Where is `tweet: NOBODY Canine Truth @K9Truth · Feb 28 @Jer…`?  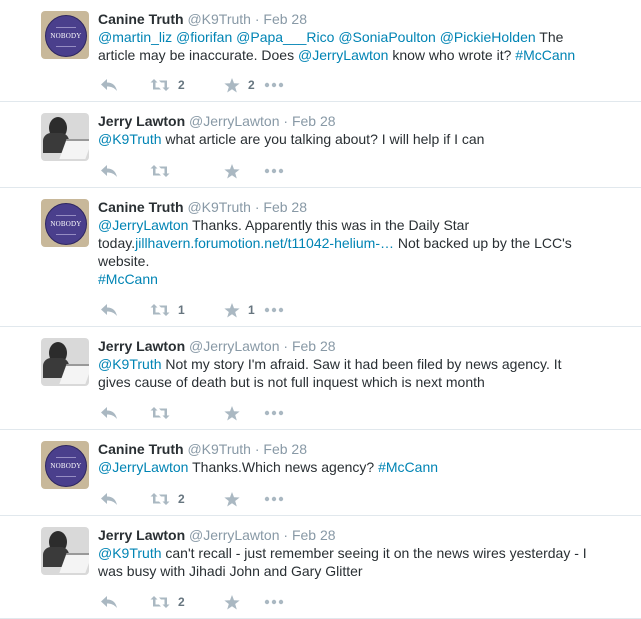
tweet: NOBODY Canine Truth @K9Truth · Feb 28 @Jer… is located at coordinates (320, 473).